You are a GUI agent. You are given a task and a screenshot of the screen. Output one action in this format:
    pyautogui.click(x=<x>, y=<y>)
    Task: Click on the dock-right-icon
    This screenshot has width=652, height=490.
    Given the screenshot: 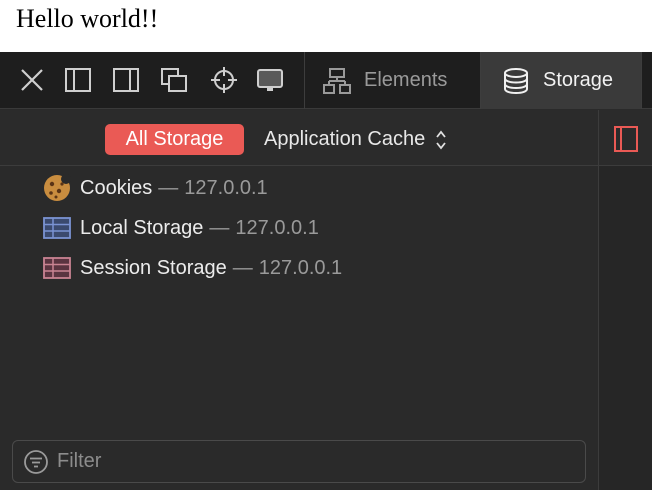 What is the action you would take?
    pyautogui.click(x=126, y=80)
    